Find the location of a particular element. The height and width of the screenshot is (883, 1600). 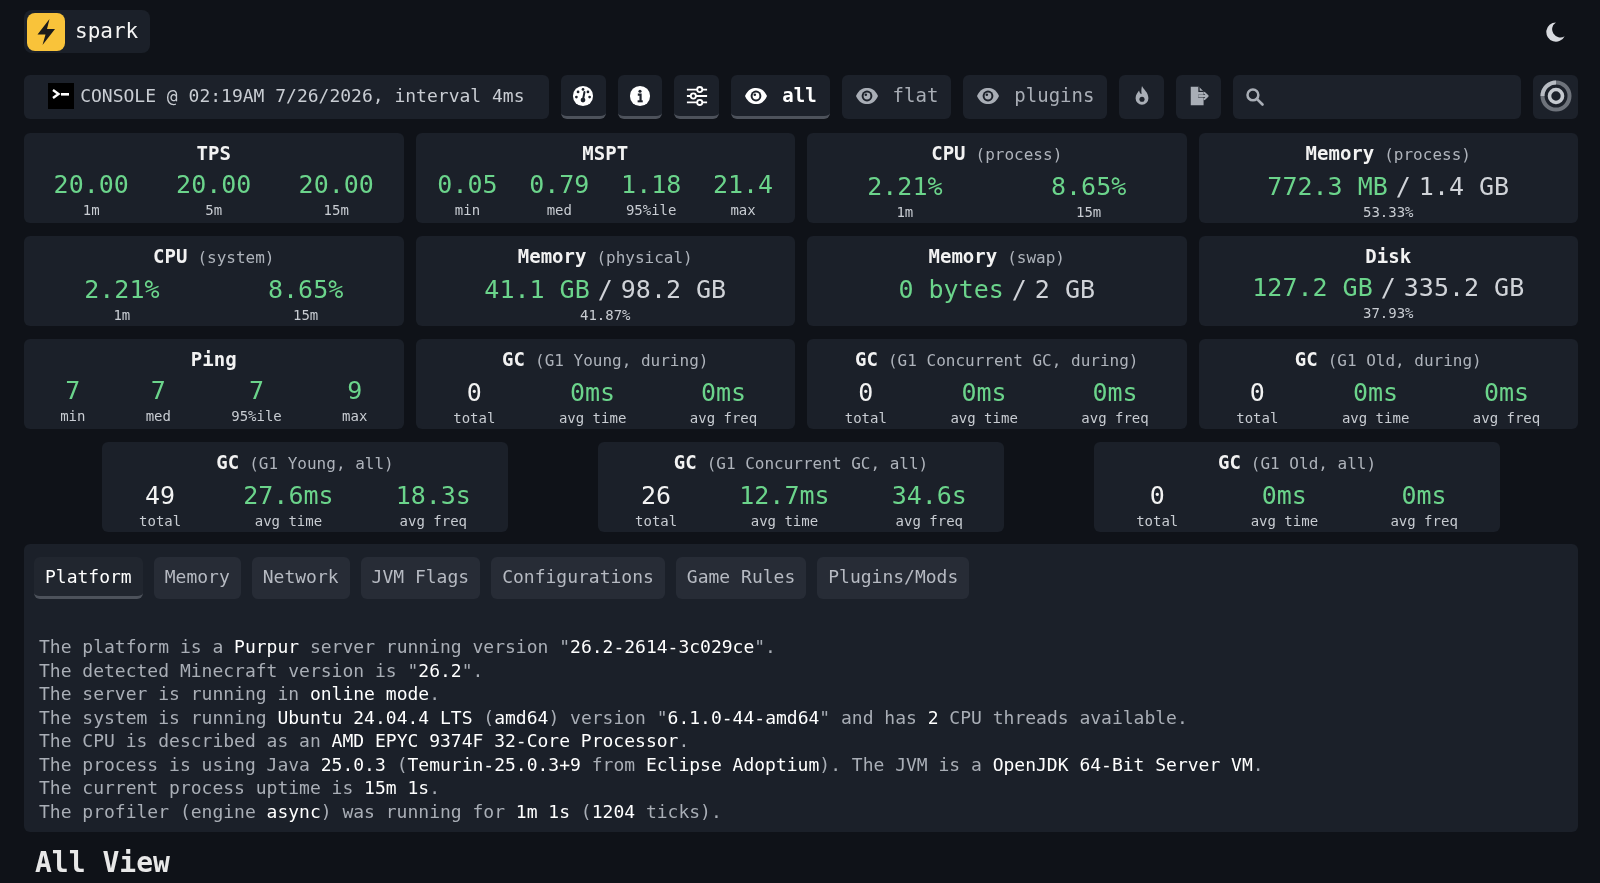

stat-label: 5m is located at coordinates (214, 210).